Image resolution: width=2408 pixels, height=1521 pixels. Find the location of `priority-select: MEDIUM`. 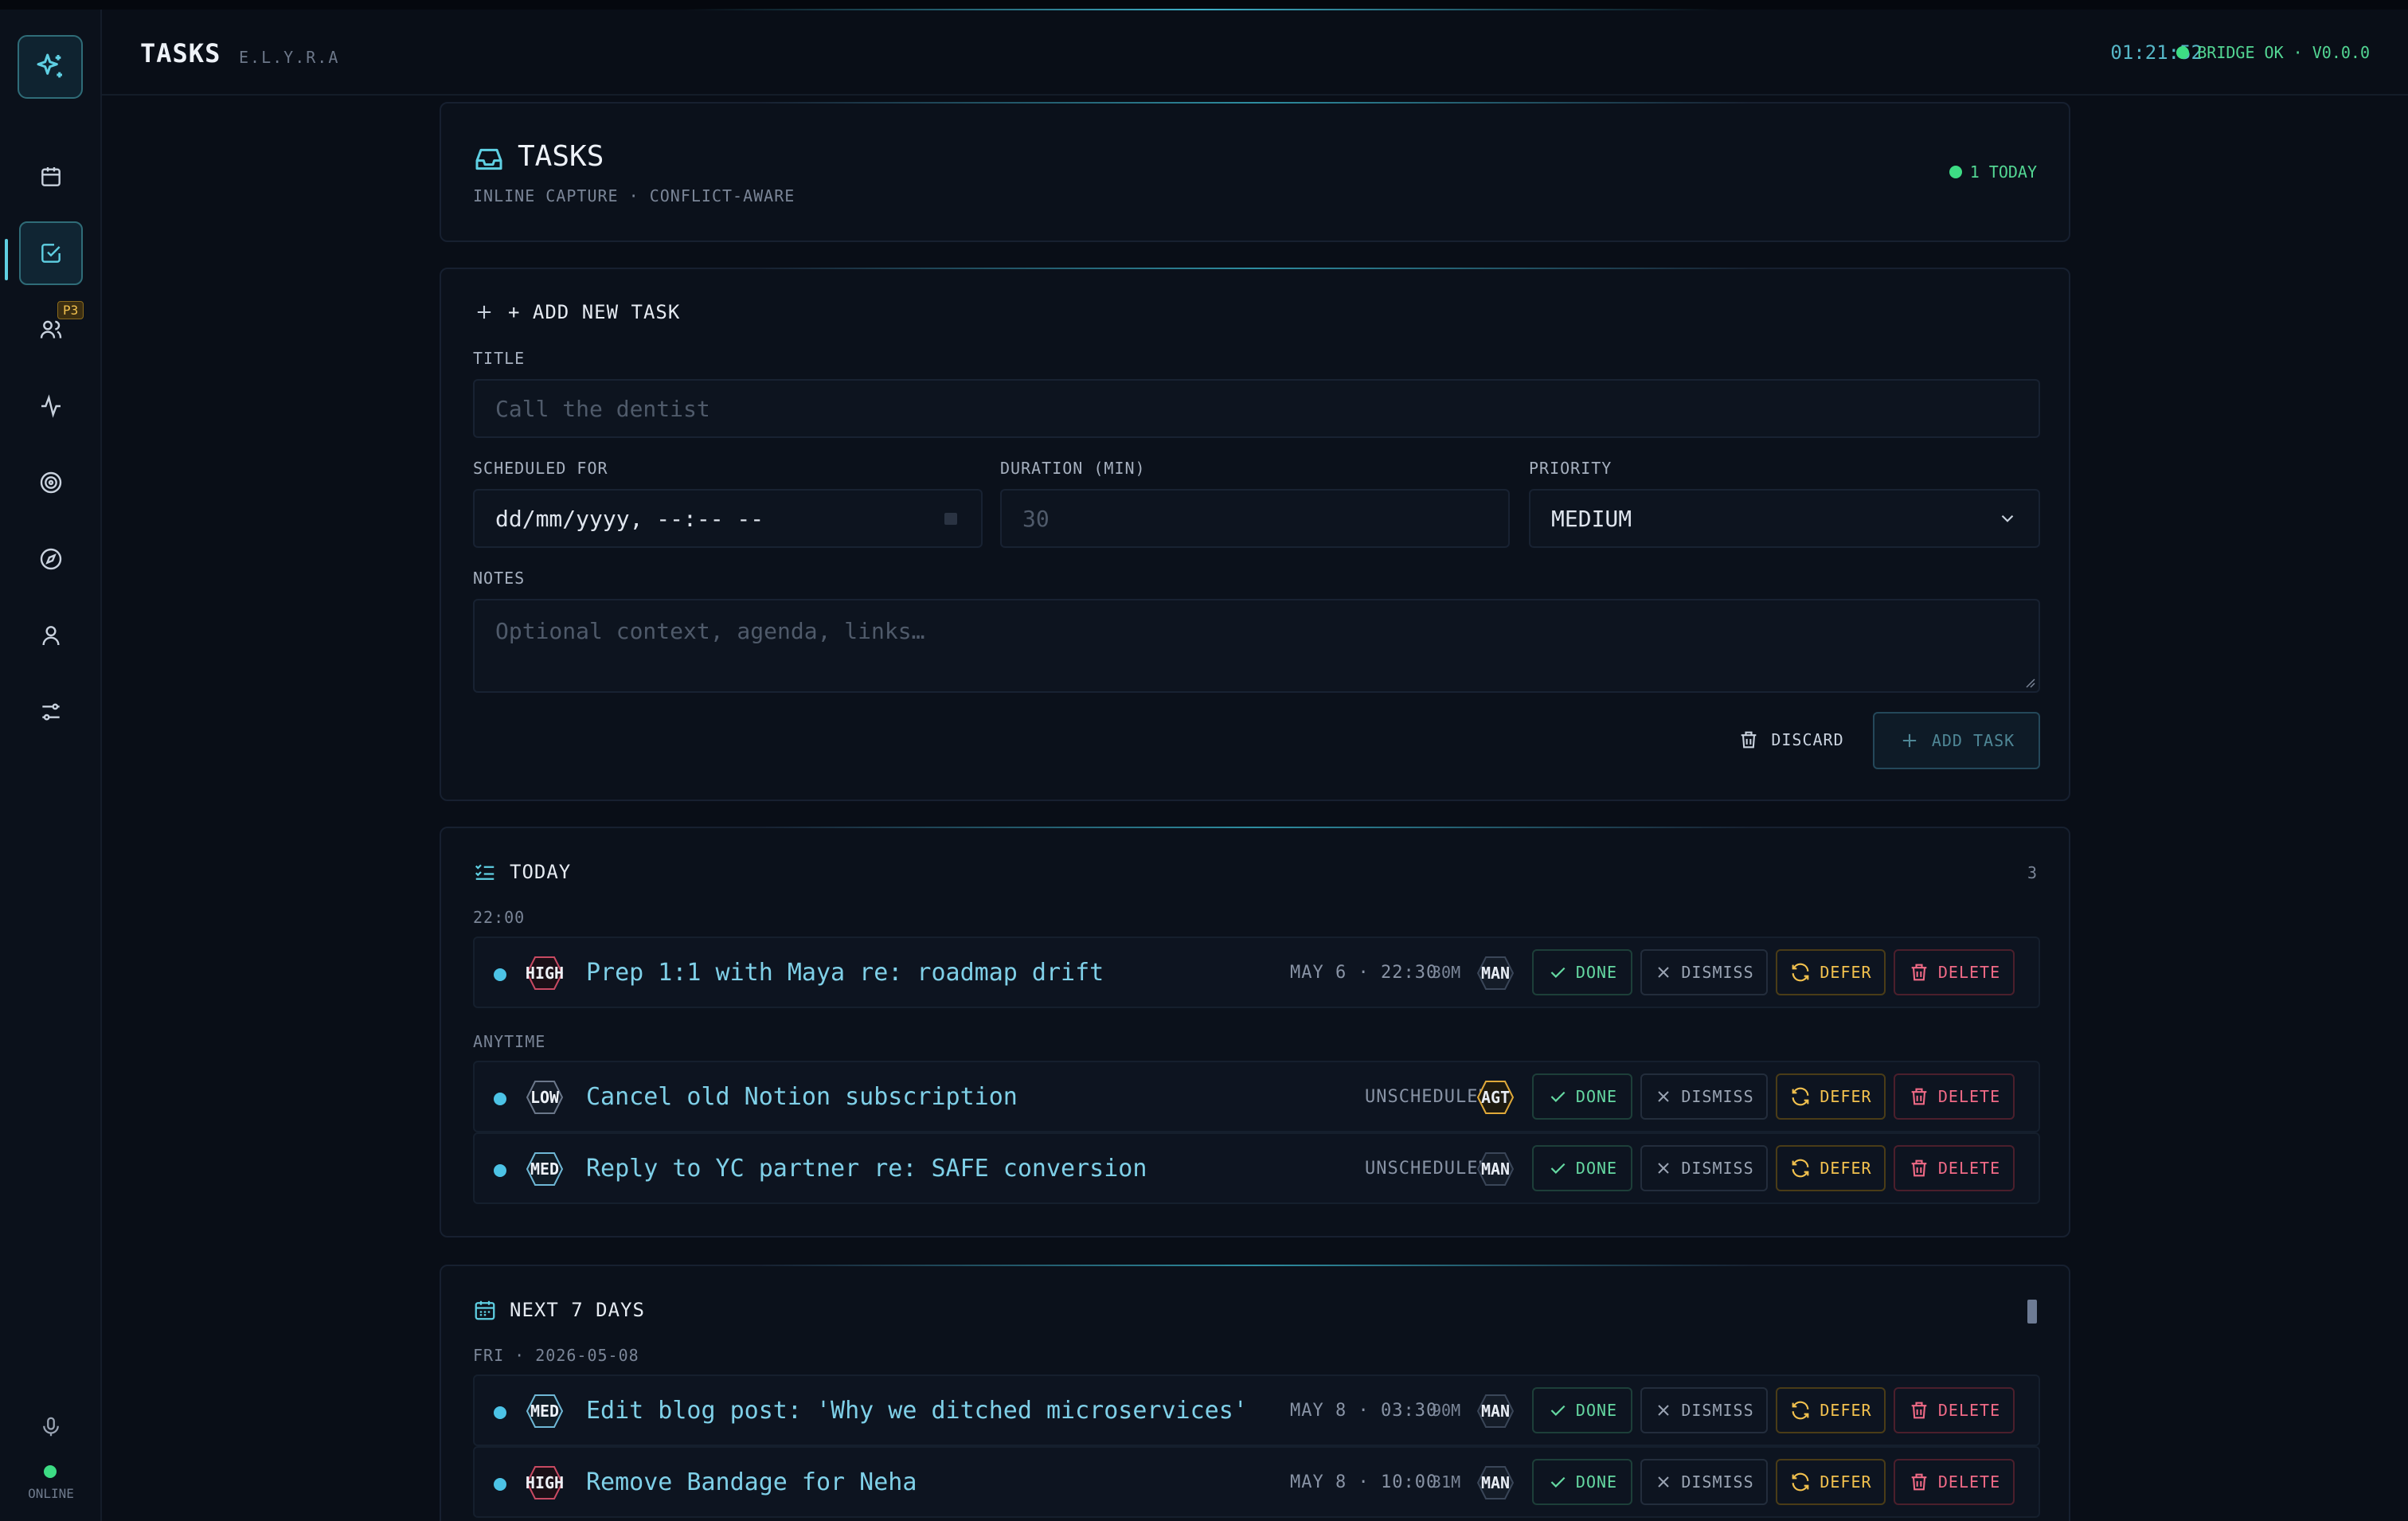

priority-select: MEDIUM is located at coordinates (1784, 518).